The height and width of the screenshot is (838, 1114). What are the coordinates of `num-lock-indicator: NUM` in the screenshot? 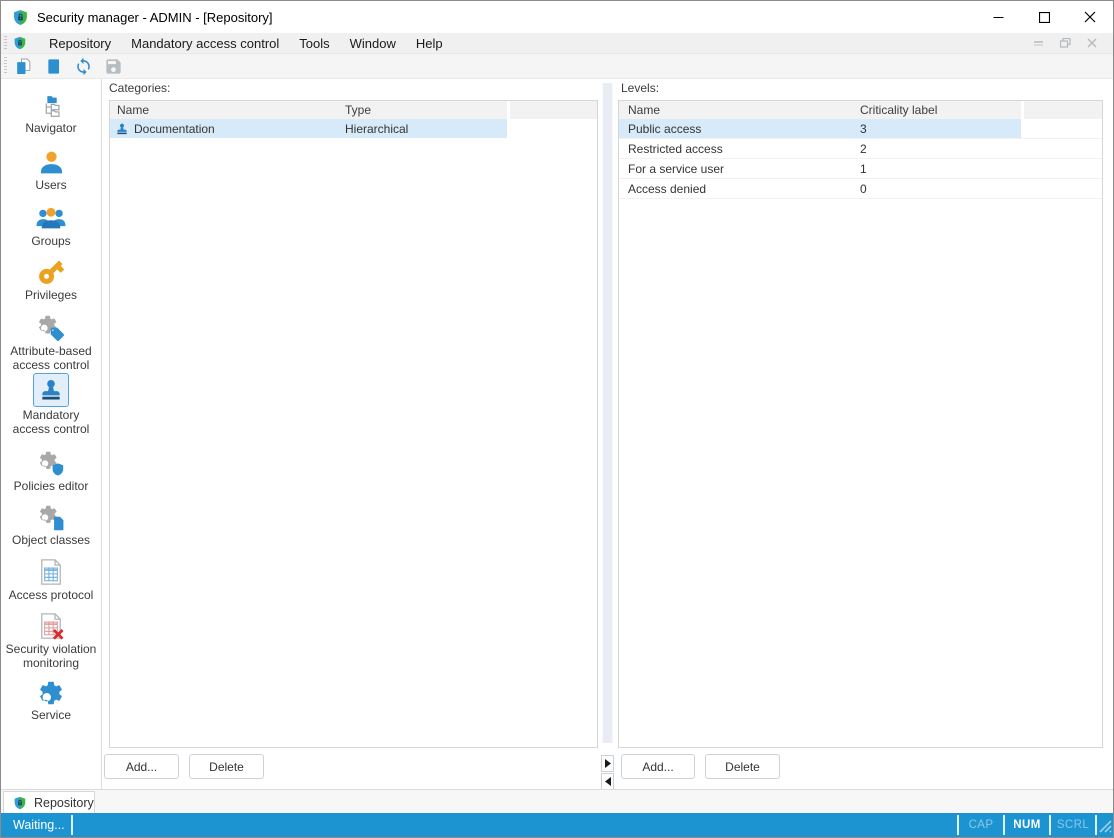 It's located at (1027, 825).